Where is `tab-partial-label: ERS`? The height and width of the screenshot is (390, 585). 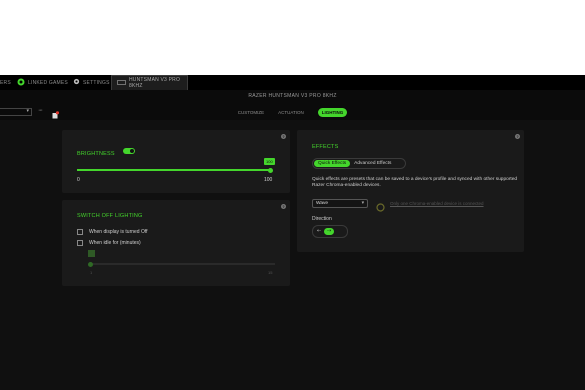
tab-partial-label: ERS is located at coordinates (5, 82).